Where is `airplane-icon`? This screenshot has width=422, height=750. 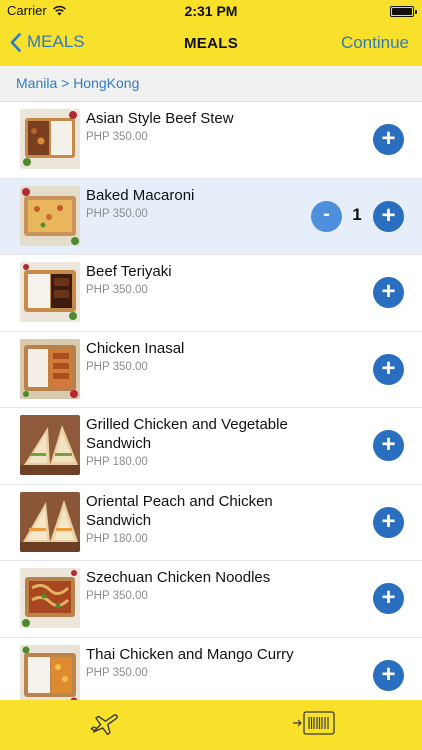 airplane-icon is located at coordinates (104, 725).